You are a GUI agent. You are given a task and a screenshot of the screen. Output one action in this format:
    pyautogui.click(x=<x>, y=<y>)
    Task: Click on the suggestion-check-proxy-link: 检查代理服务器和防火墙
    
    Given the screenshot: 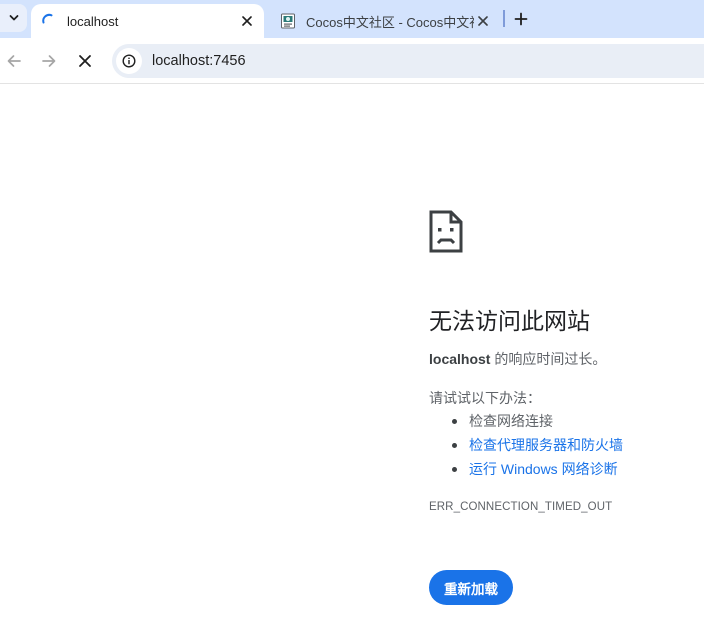 What is the action you would take?
    pyautogui.click(x=526, y=446)
    